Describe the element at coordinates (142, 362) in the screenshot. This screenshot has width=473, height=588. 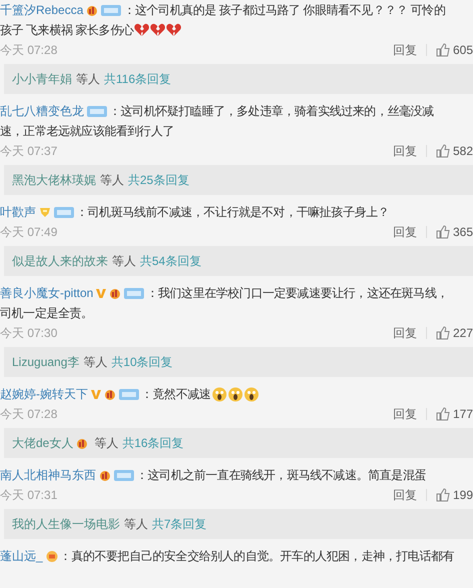
I see `reply-count-link: 共10条回复` at that location.